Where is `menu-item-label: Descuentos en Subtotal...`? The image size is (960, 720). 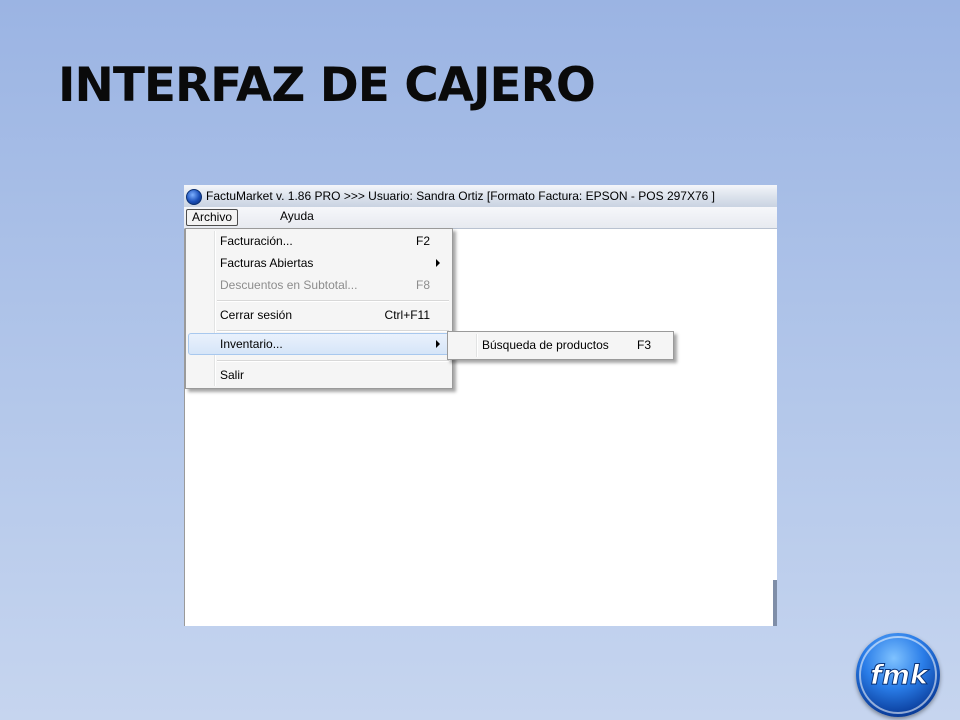
menu-item-label: Descuentos en Subtotal... is located at coordinates (289, 285).